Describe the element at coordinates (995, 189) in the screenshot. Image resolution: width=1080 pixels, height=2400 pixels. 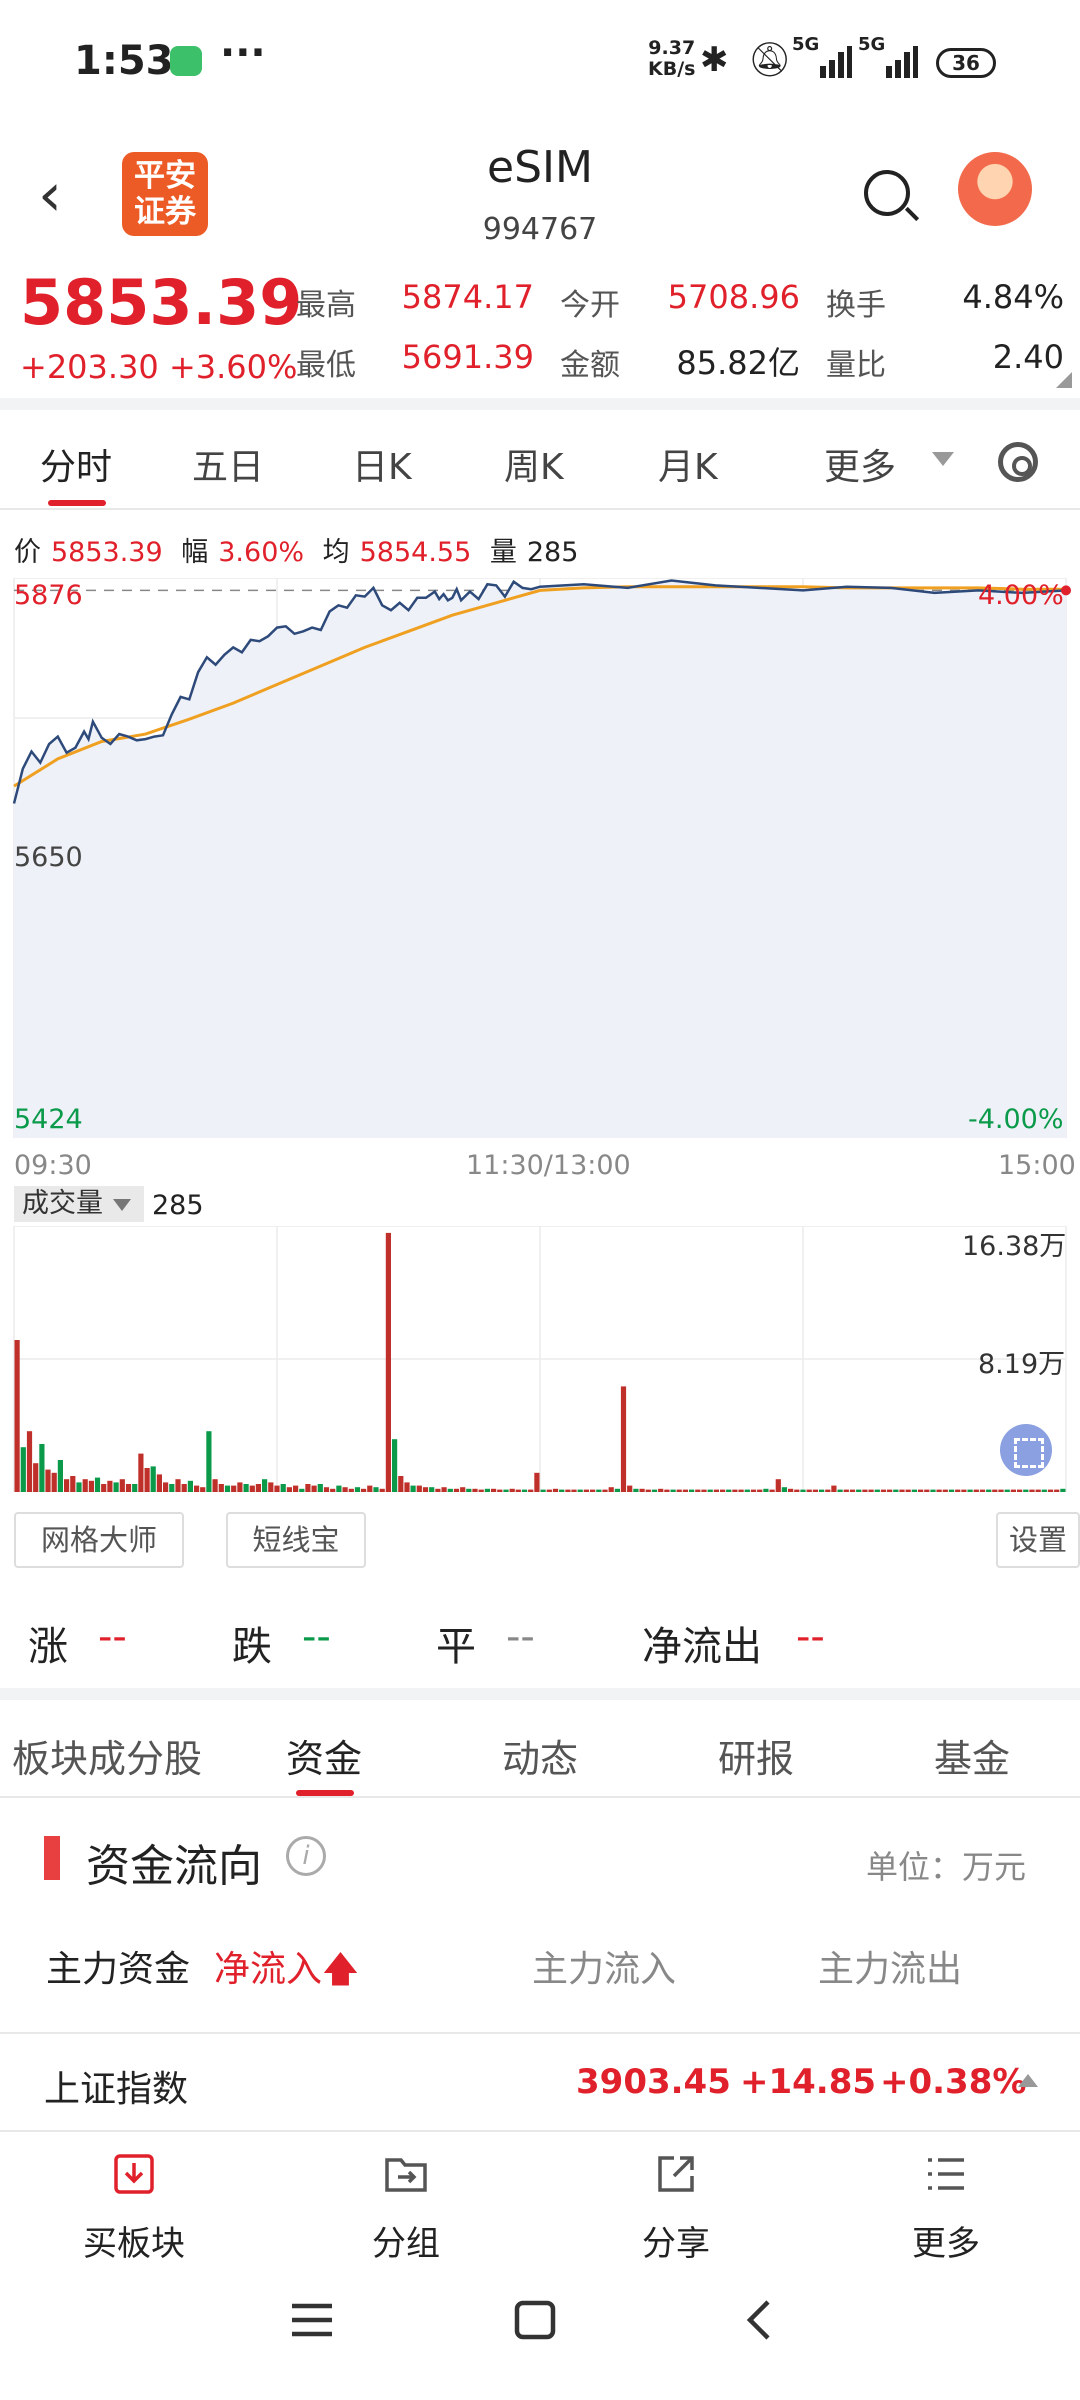
I see `avatar` at that location.